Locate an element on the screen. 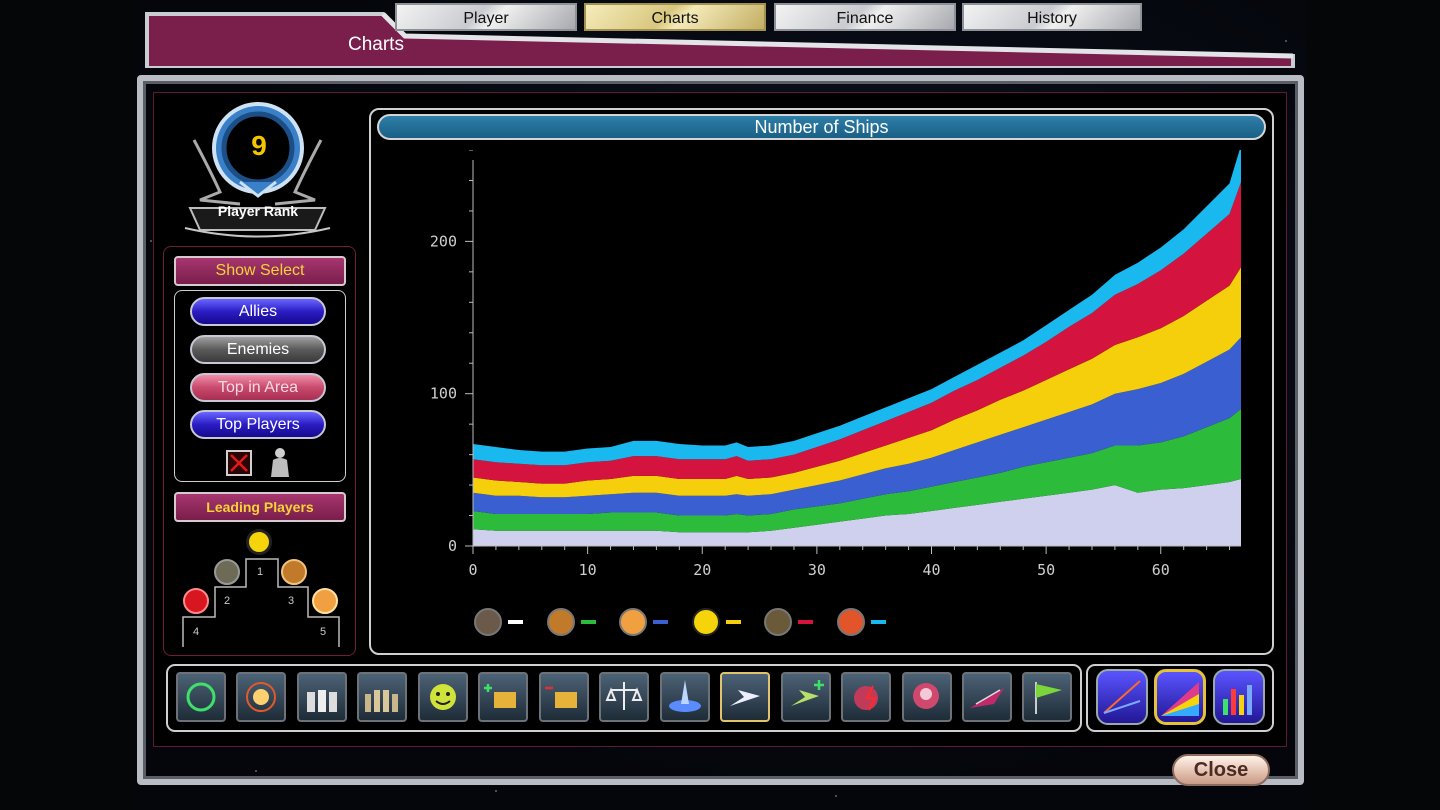  red-x-icon is located at coordinates (239, 463).